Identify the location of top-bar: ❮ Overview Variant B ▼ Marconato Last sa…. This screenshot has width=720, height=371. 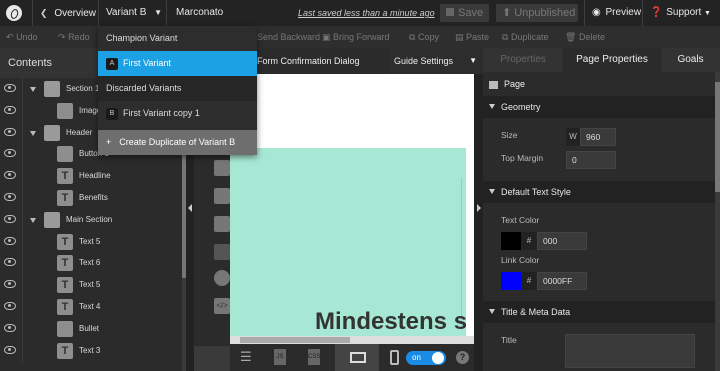
(360, 13).